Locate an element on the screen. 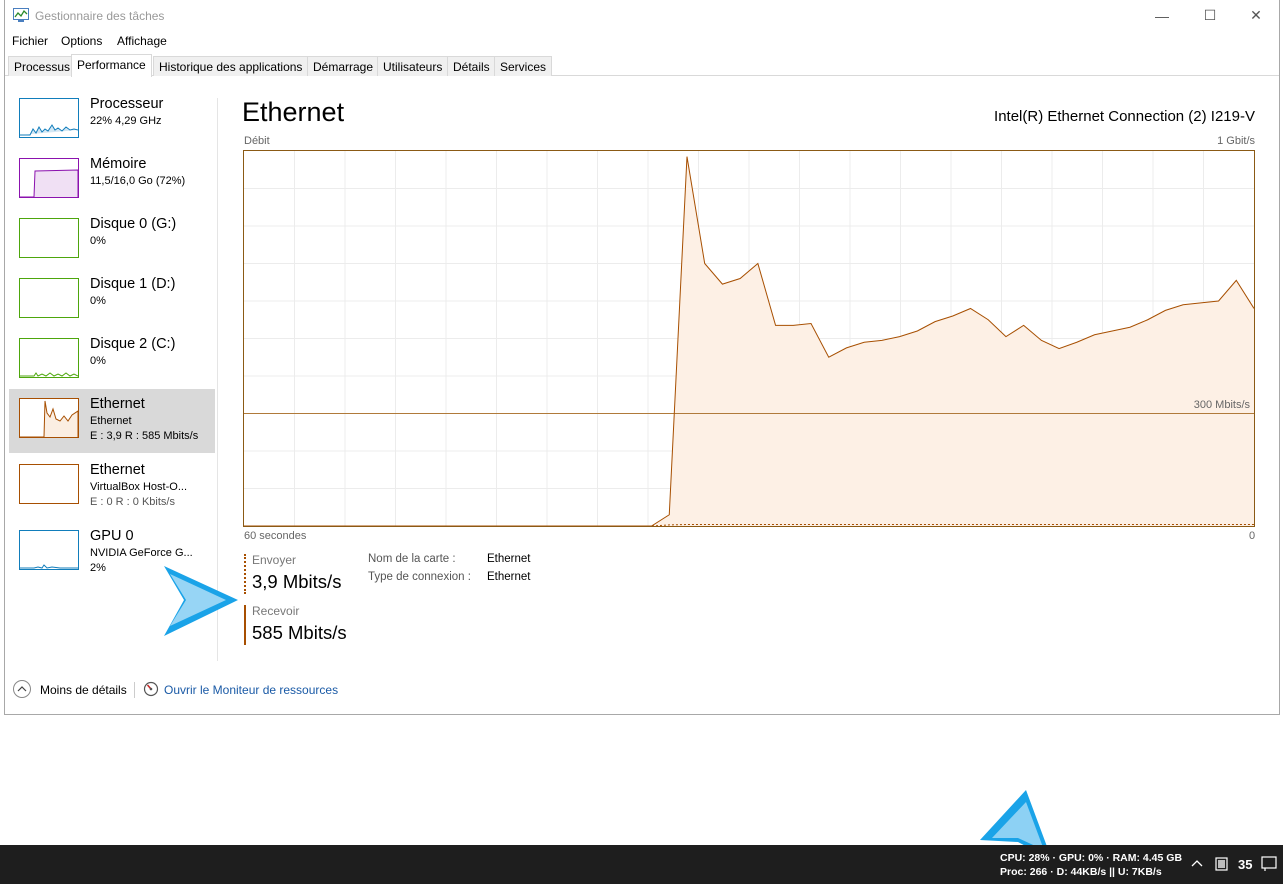 This screenshot has height=884, width=1283. adapter-name-value: Ethernet is located at coordinates (509, 559).